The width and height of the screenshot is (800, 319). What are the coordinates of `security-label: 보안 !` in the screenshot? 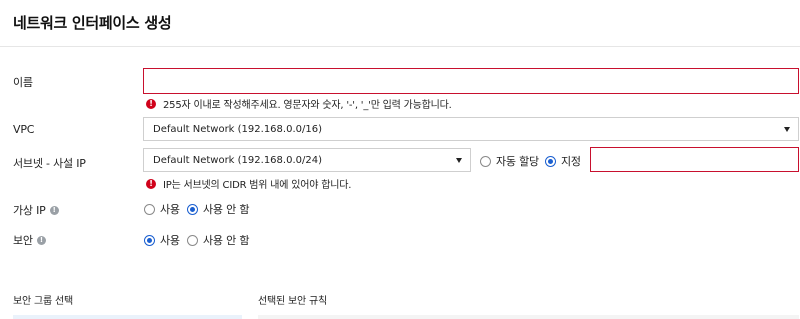 It's located at (29, 240).